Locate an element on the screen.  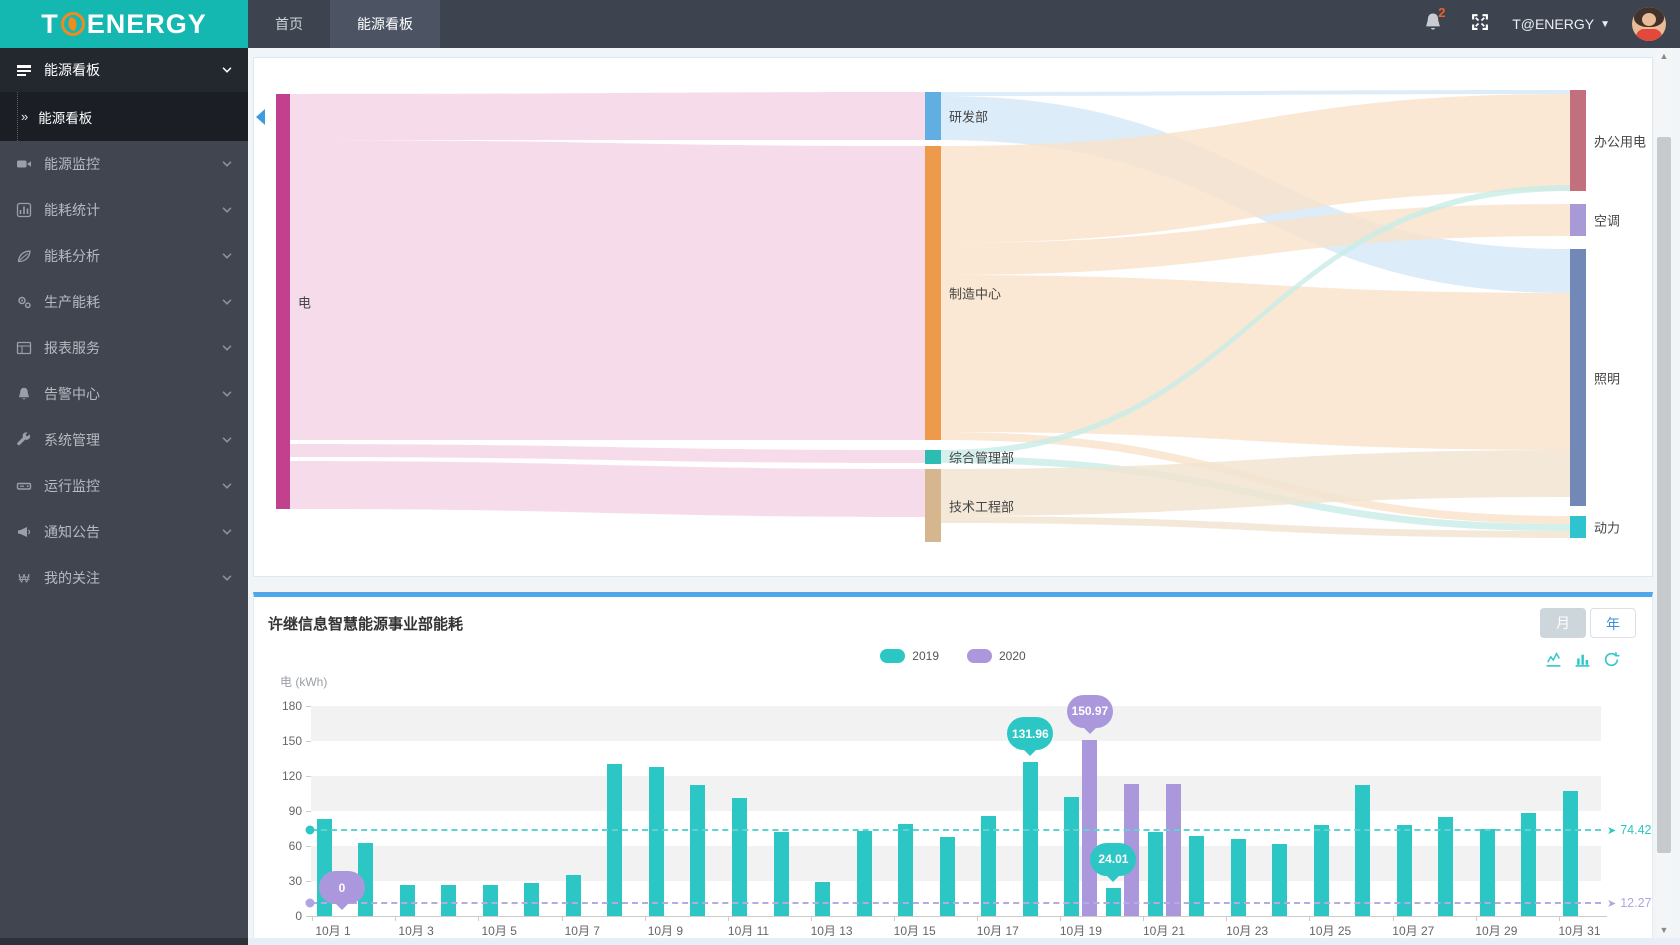
sidebar-item-label: 运行监控 is located at coordinates (72, 486).